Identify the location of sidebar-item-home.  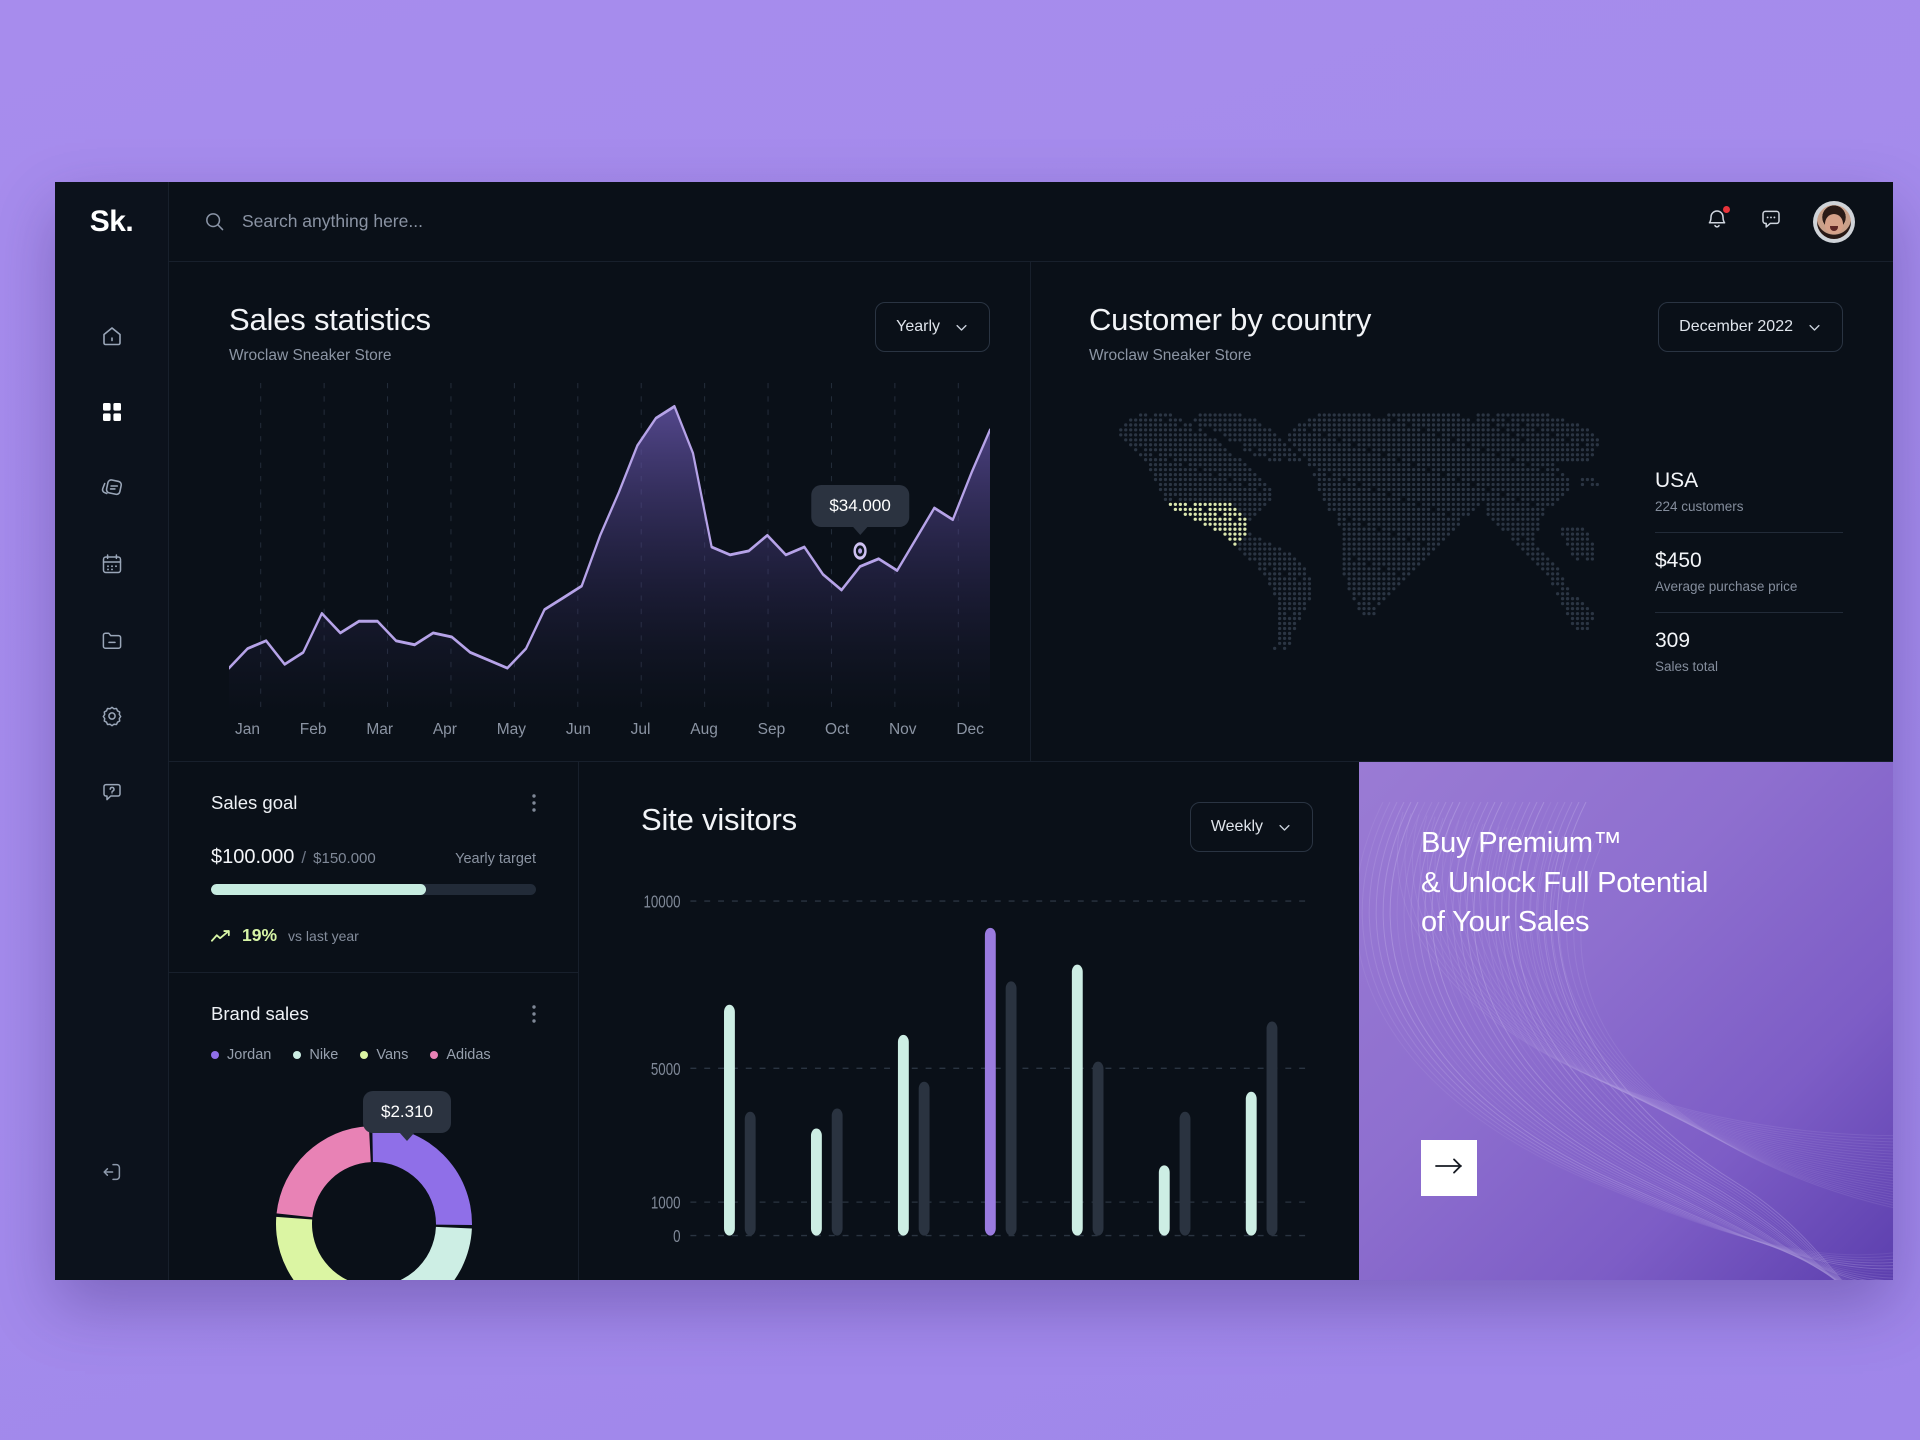
(112, 336).